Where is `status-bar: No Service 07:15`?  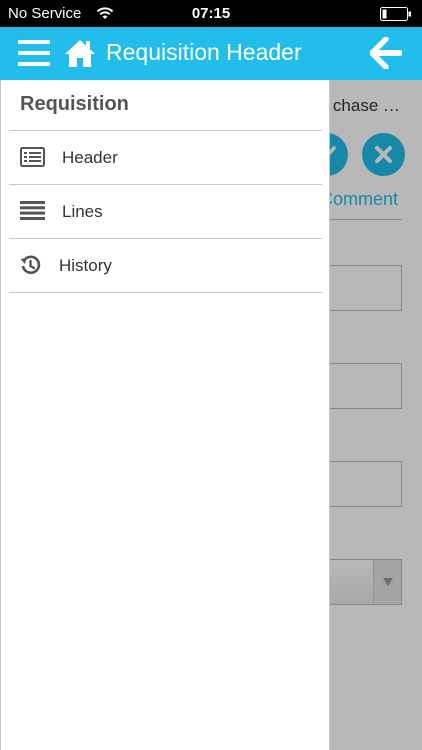 status-bar: No Service 07:15 is located at coordinates (211, 13).